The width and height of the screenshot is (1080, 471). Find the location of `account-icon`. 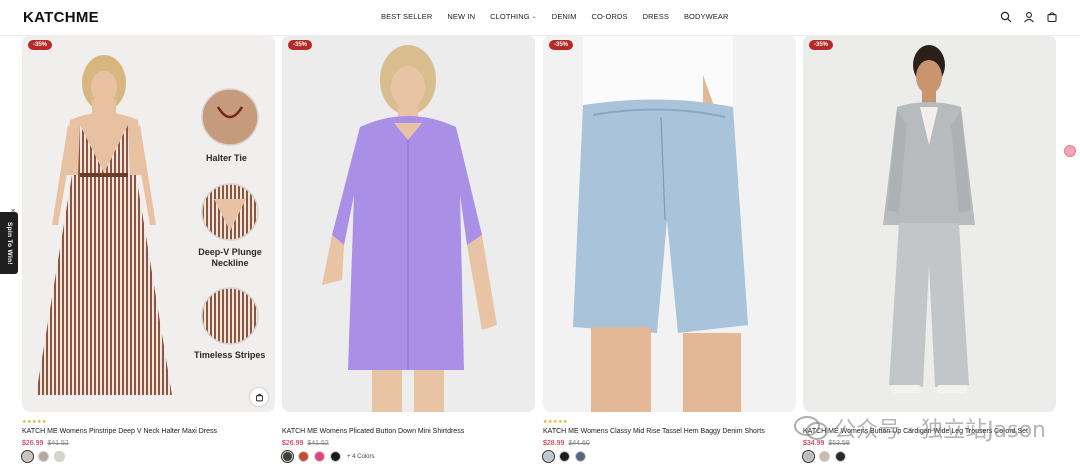

account-icon is located at coordinates (1029, 17).